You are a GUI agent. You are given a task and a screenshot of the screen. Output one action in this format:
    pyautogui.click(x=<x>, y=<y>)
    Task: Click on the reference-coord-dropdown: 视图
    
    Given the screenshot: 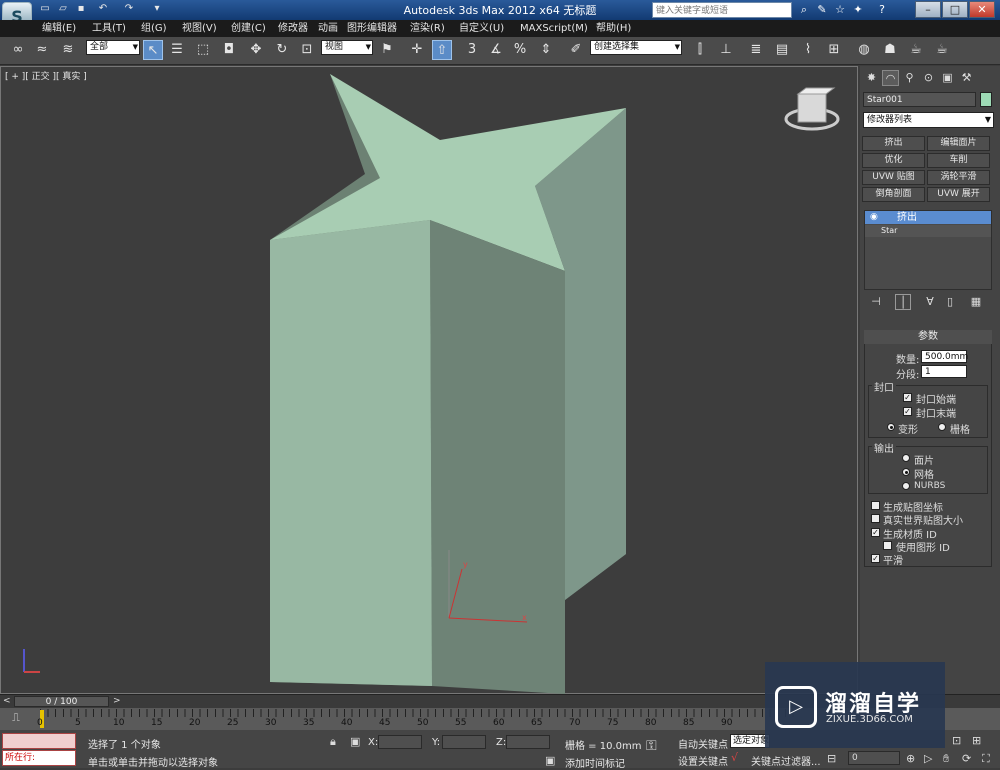 What is the action you would take?
    pyautogui.click(x=347, y=47)
    